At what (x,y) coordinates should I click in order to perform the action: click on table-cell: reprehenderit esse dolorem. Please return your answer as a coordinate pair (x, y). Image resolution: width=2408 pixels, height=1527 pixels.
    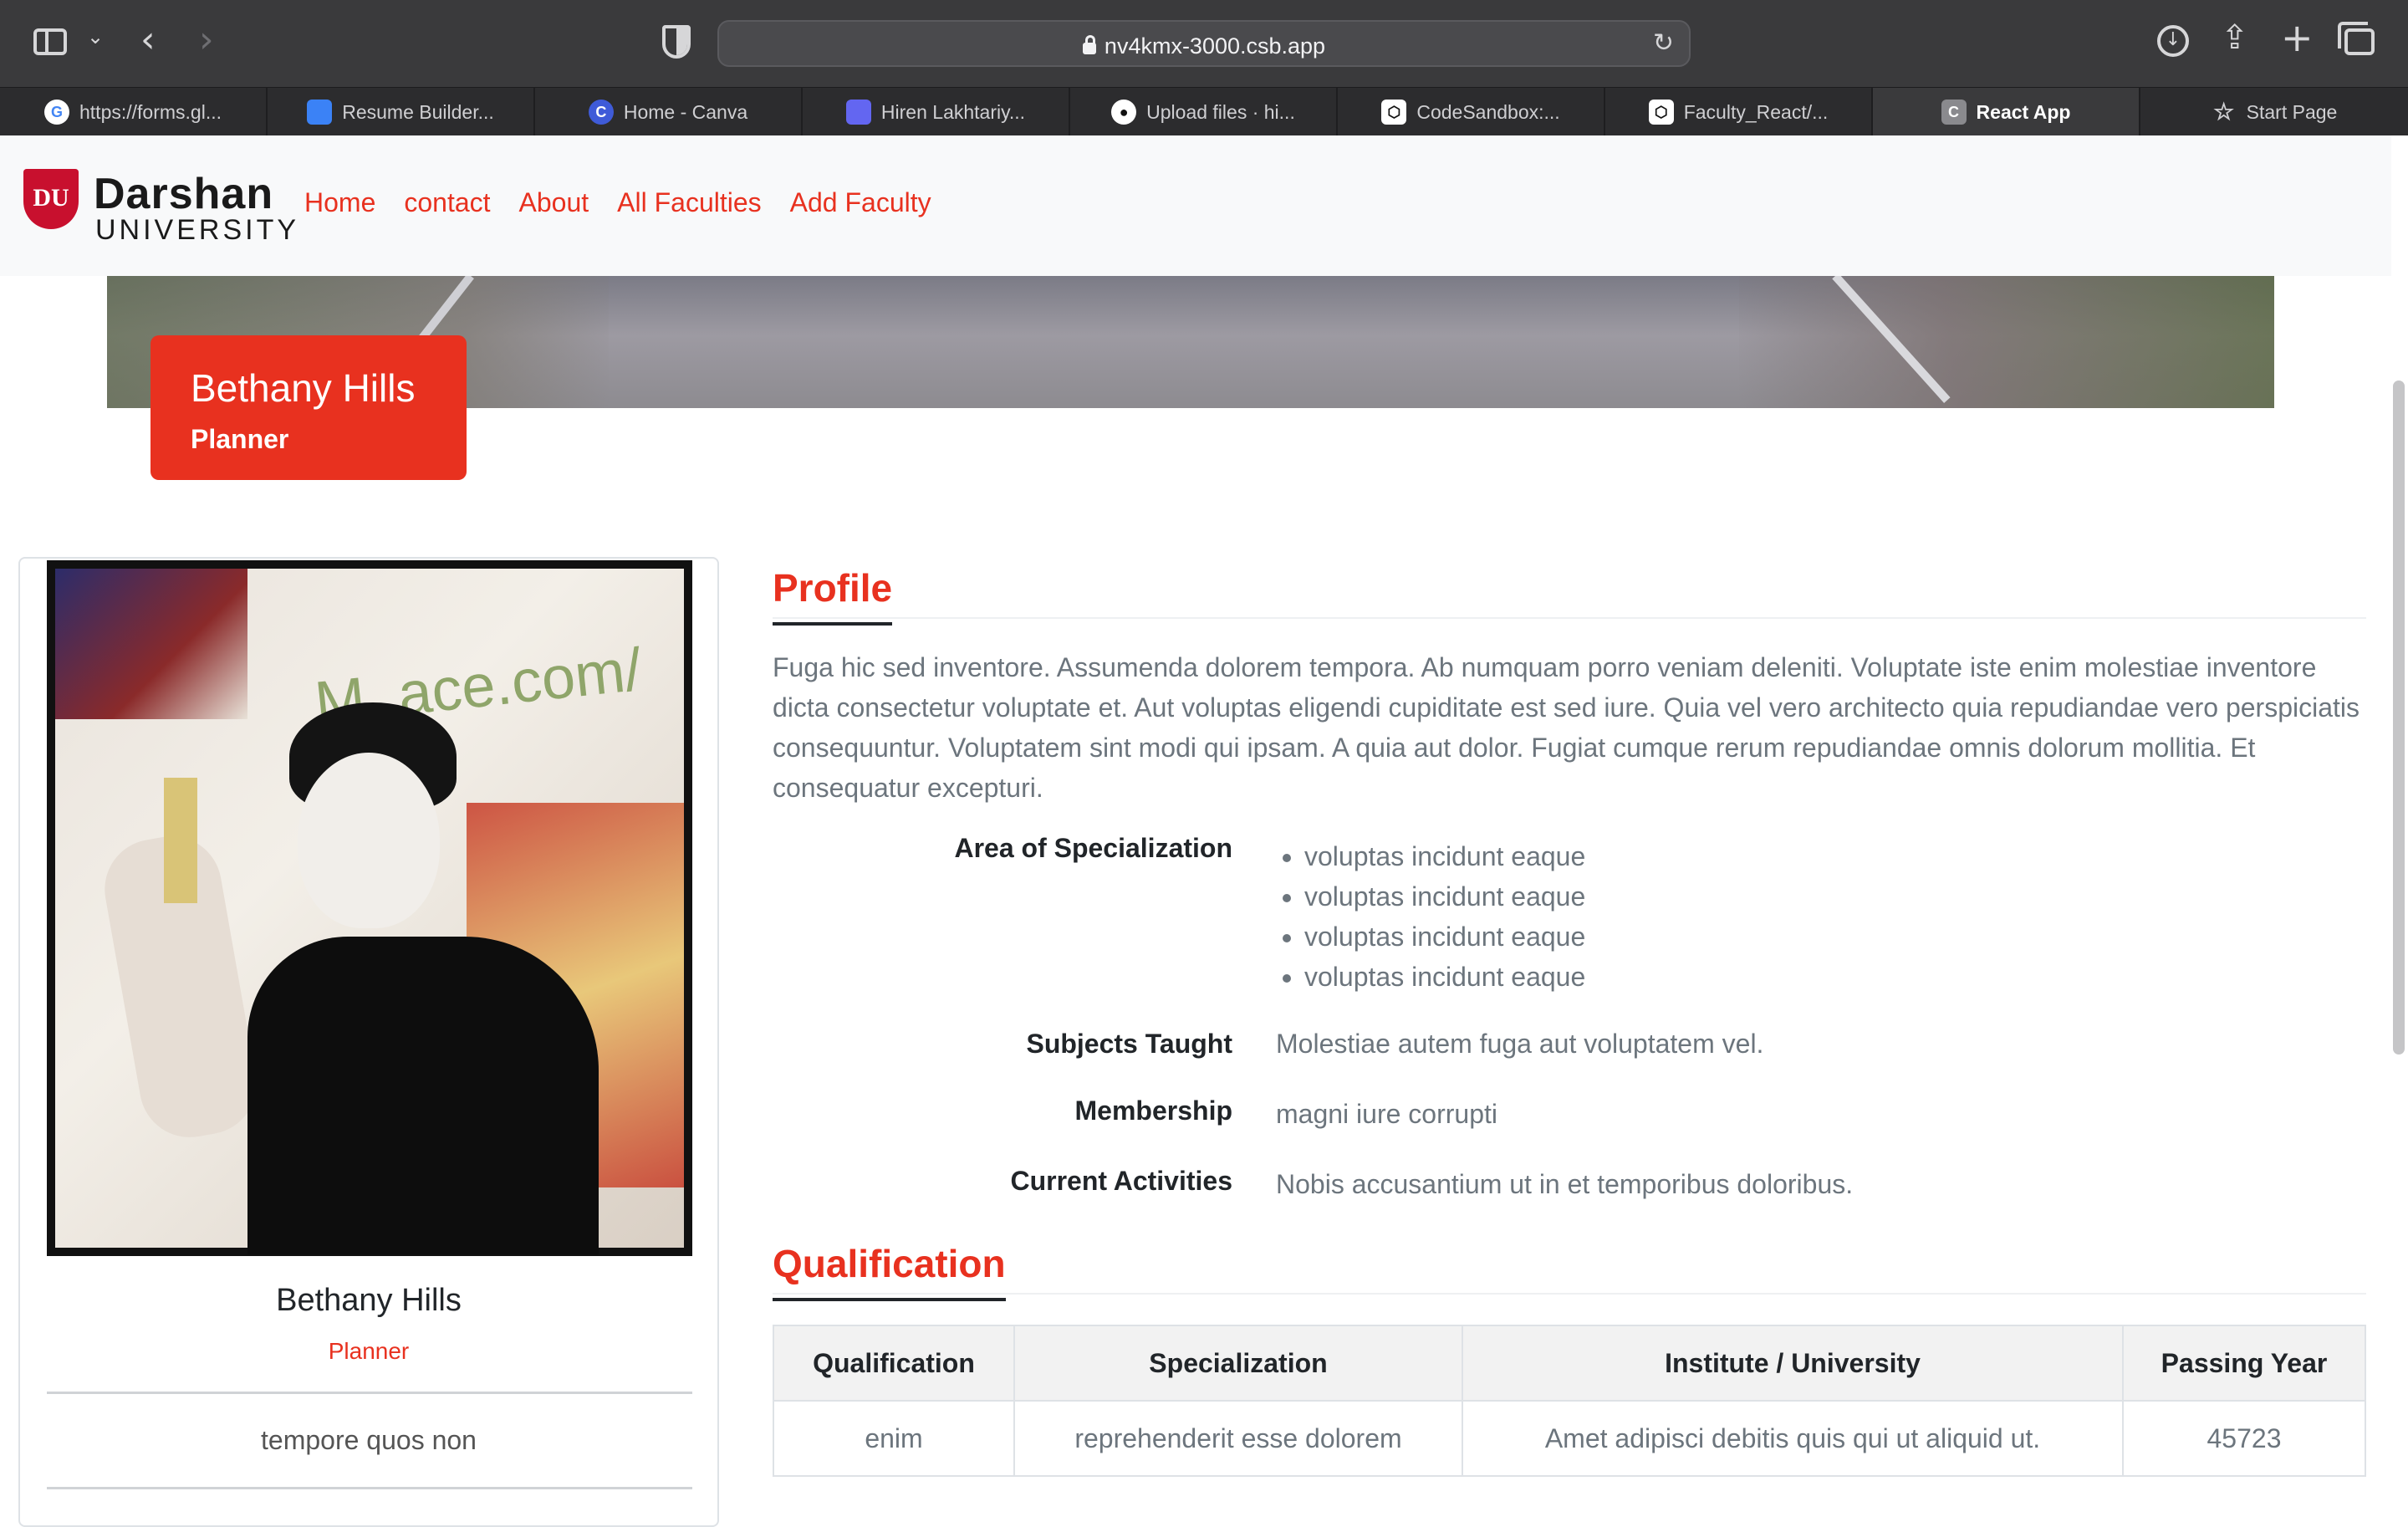
    Looking at the image, I should click on (1238, 1438).